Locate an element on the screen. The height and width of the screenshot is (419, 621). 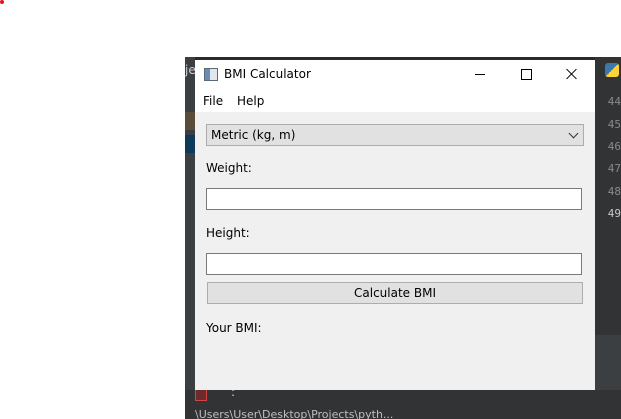
stop-icon is located at coordinates (201, 395).